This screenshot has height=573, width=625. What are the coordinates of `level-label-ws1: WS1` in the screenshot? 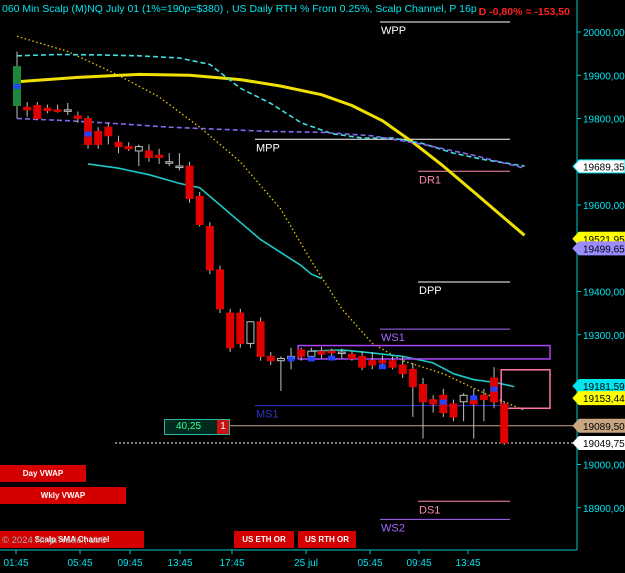 It's located at (393, 338).